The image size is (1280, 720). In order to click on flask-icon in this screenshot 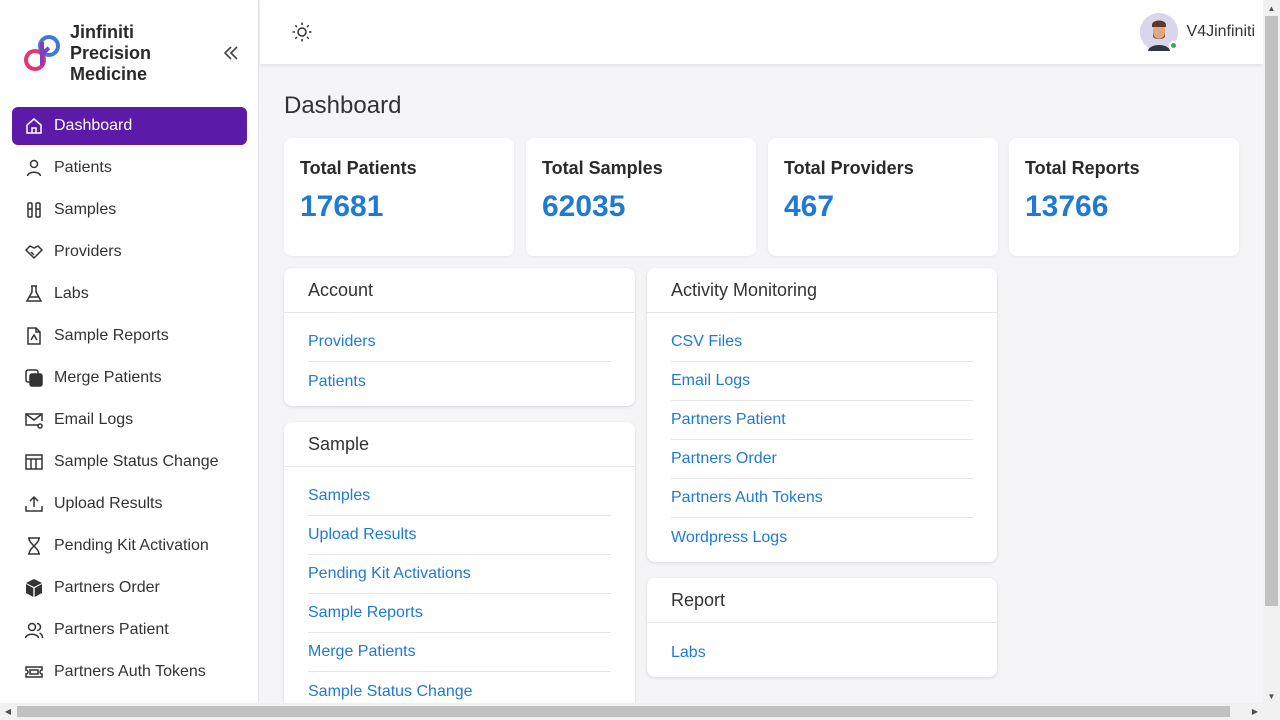, I will do `click(34, 294)`.